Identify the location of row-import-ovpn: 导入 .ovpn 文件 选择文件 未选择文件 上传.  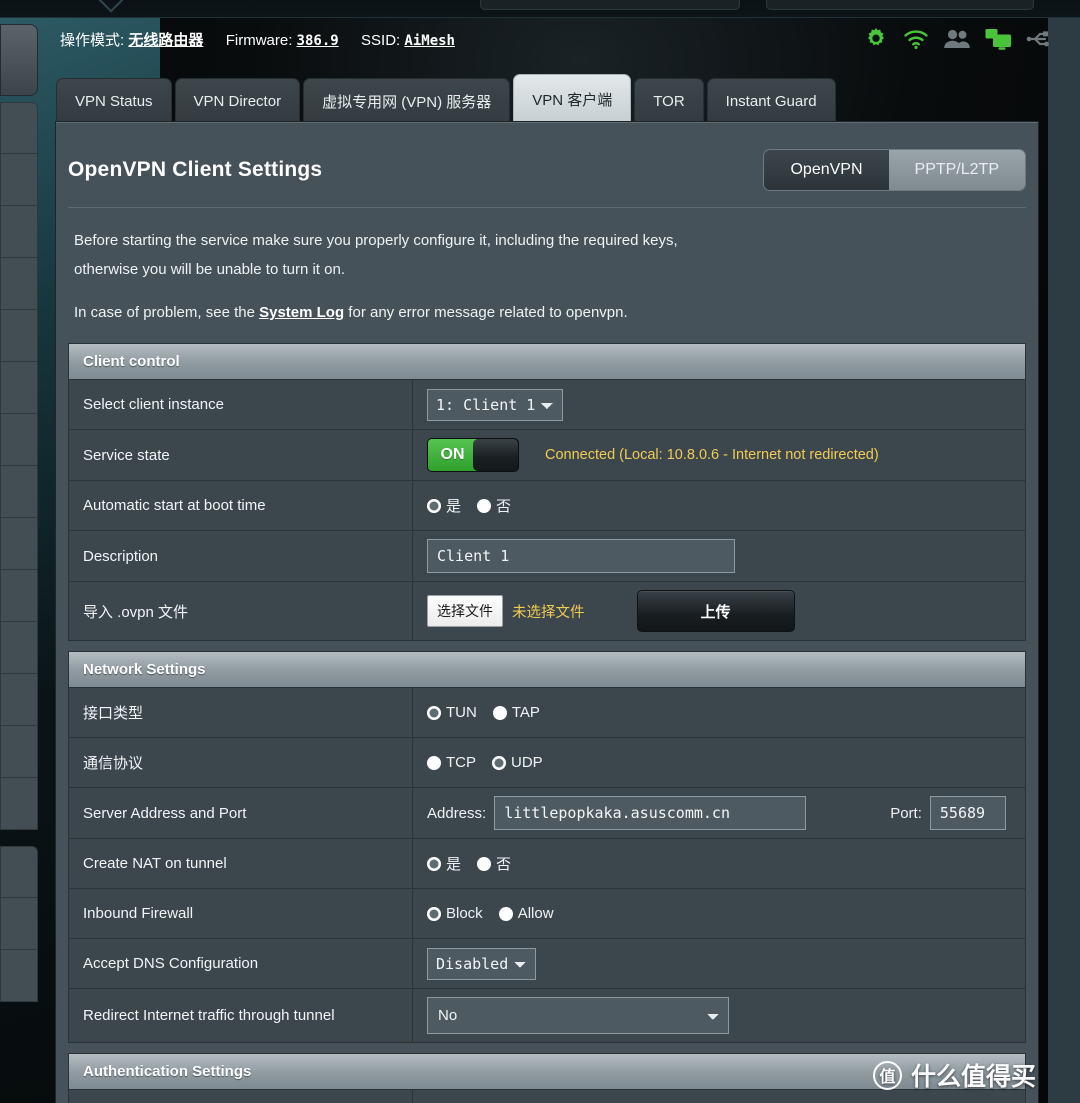
(547, 611).